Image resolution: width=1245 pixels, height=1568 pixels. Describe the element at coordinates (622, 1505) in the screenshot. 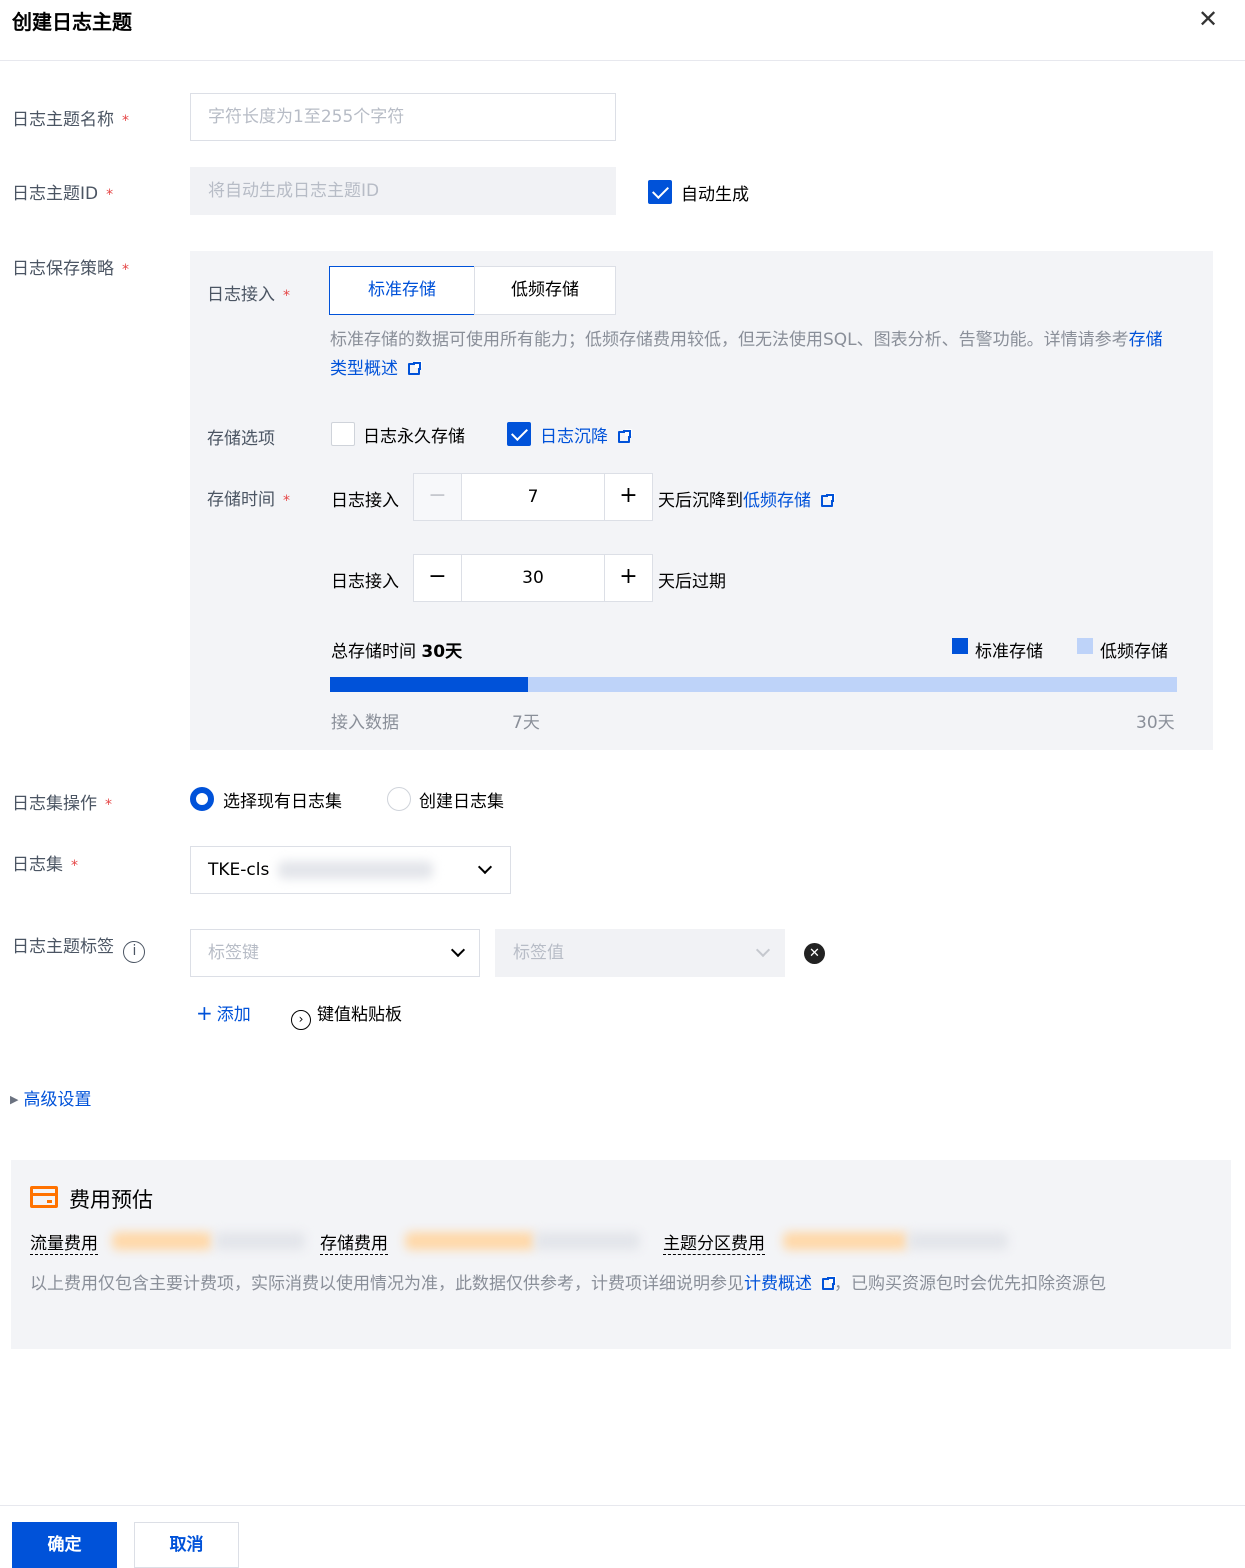

I see `footer-divider` at that location.